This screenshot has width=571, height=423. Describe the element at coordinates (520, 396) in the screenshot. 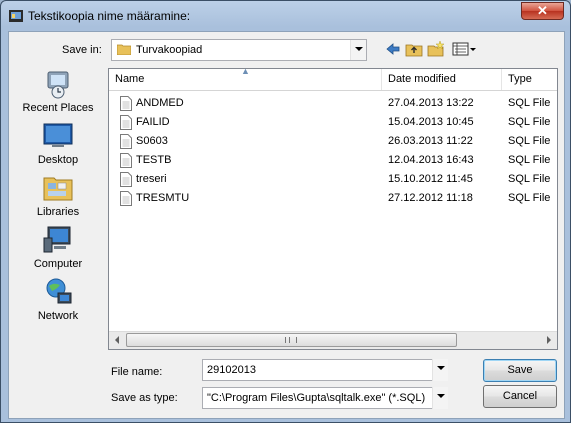

I see `cancel-button: Cancel` at that location.